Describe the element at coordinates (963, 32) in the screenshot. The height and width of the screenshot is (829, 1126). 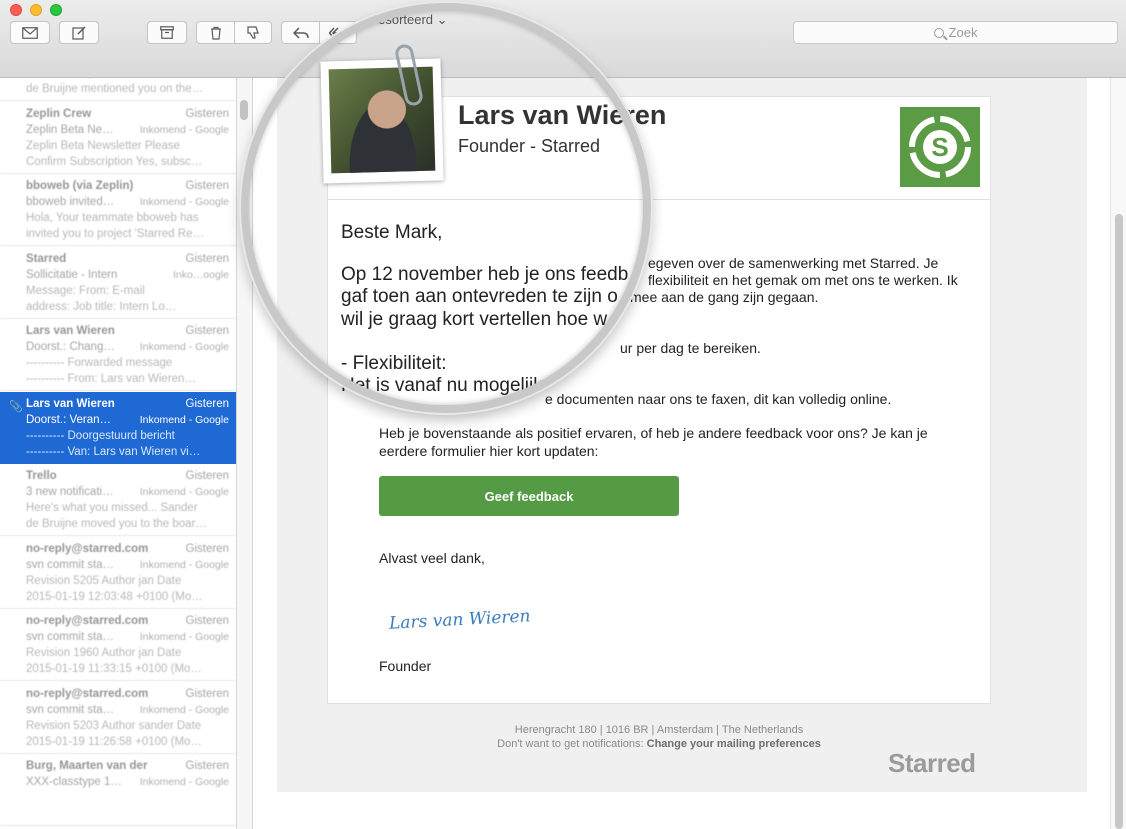
I see `search-placeholder: Zoek` at that location.